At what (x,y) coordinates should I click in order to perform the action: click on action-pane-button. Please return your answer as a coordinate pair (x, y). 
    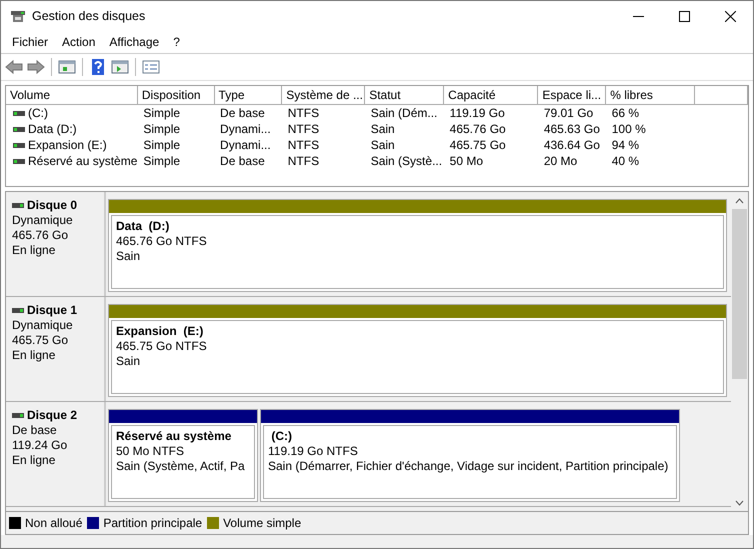
    Looking at the image, I should click on (120, 67).